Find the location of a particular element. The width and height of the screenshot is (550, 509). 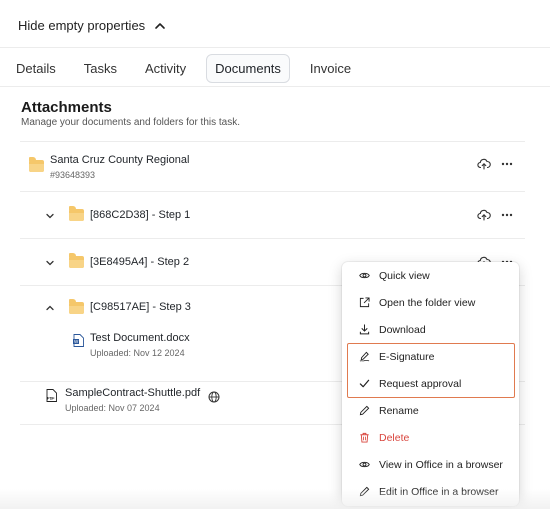

attachments-title: Attachments is located at coordinates (66, 107).